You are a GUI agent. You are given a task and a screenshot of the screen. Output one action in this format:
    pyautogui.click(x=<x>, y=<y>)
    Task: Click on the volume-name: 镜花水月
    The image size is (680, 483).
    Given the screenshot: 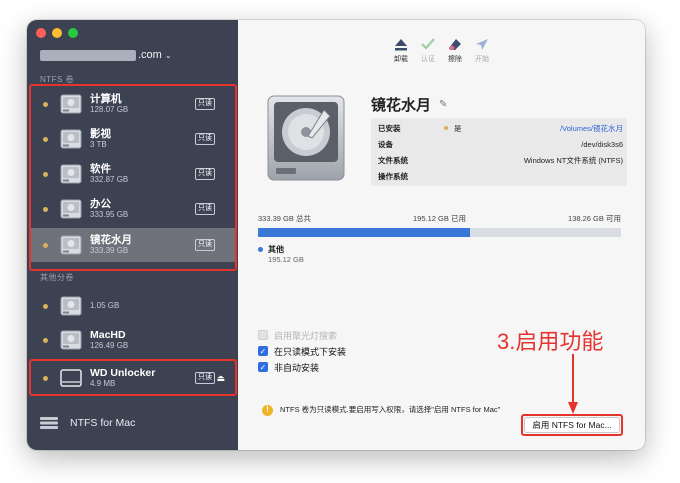 What is the action you would take?
    pyautogui.click(x=111, y=240)
    